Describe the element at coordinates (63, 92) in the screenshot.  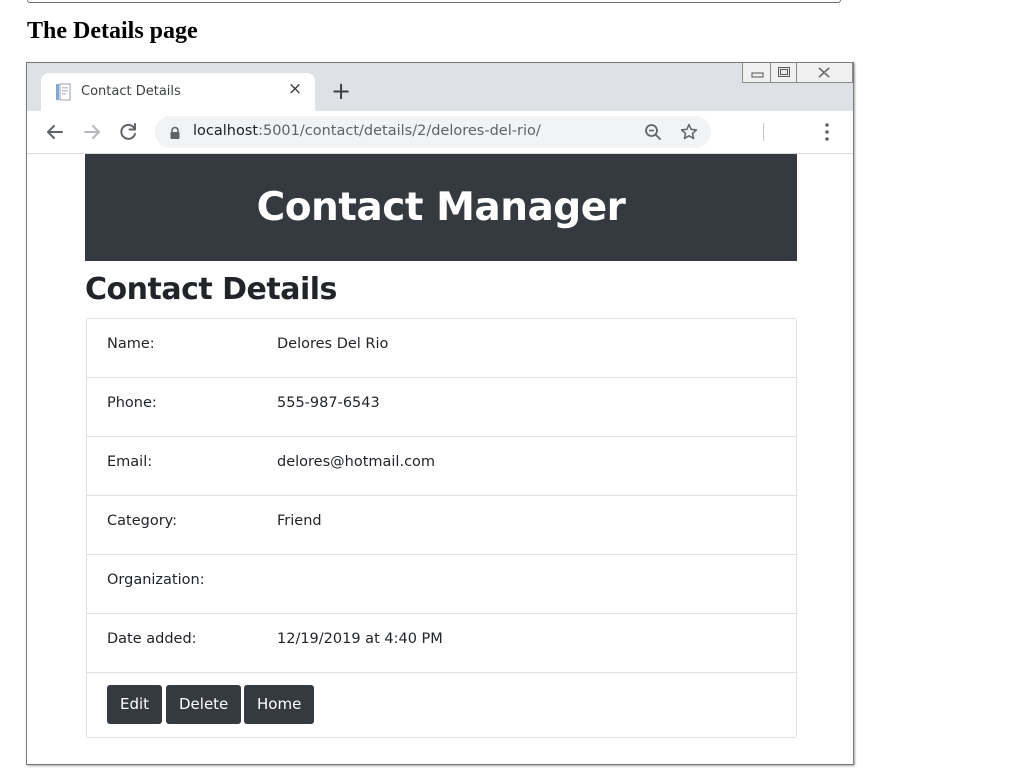
I see `page-favicon-icon` at that location.